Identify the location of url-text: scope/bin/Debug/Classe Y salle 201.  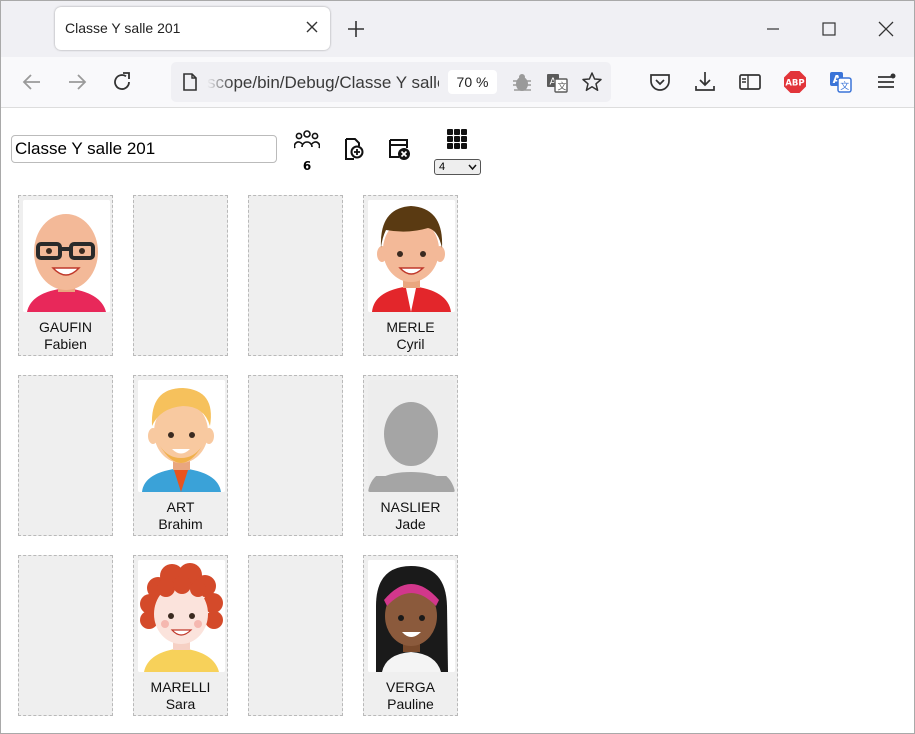
(323, 83).